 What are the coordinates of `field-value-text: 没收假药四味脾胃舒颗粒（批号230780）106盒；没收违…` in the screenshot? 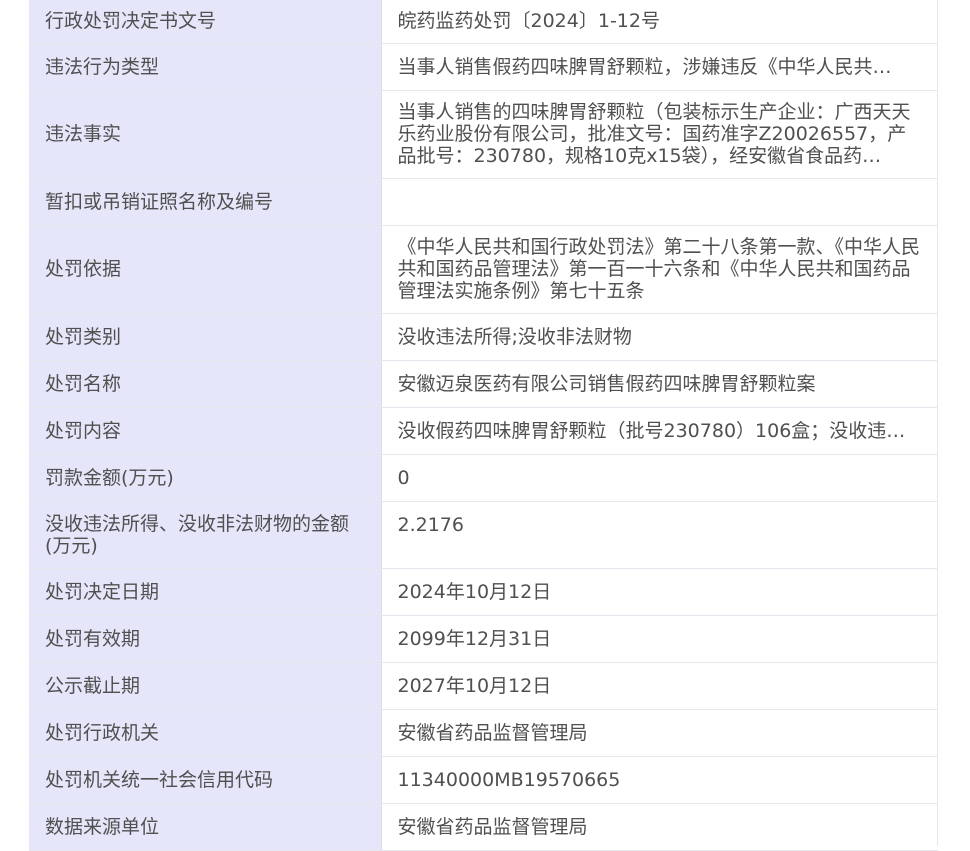 It's located at (651, 430).